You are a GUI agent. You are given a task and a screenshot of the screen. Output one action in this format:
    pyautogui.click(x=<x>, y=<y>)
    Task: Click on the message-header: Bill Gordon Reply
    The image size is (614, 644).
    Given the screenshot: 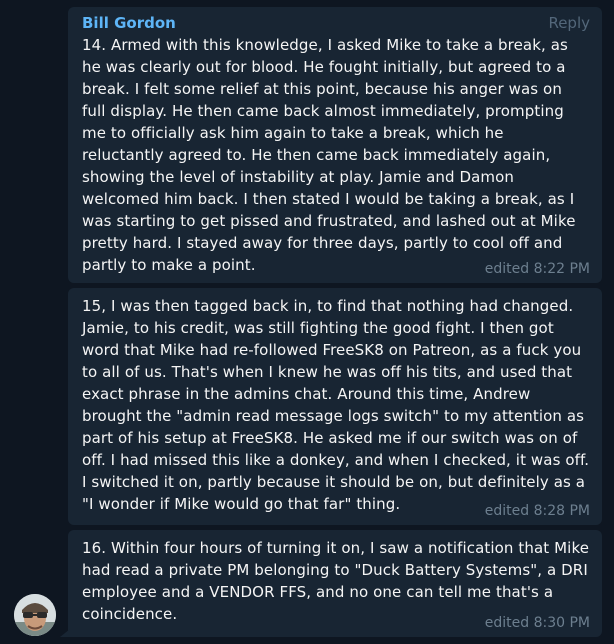 What is the action you would take?
    pyautogui.click(x=336, y=24)
    